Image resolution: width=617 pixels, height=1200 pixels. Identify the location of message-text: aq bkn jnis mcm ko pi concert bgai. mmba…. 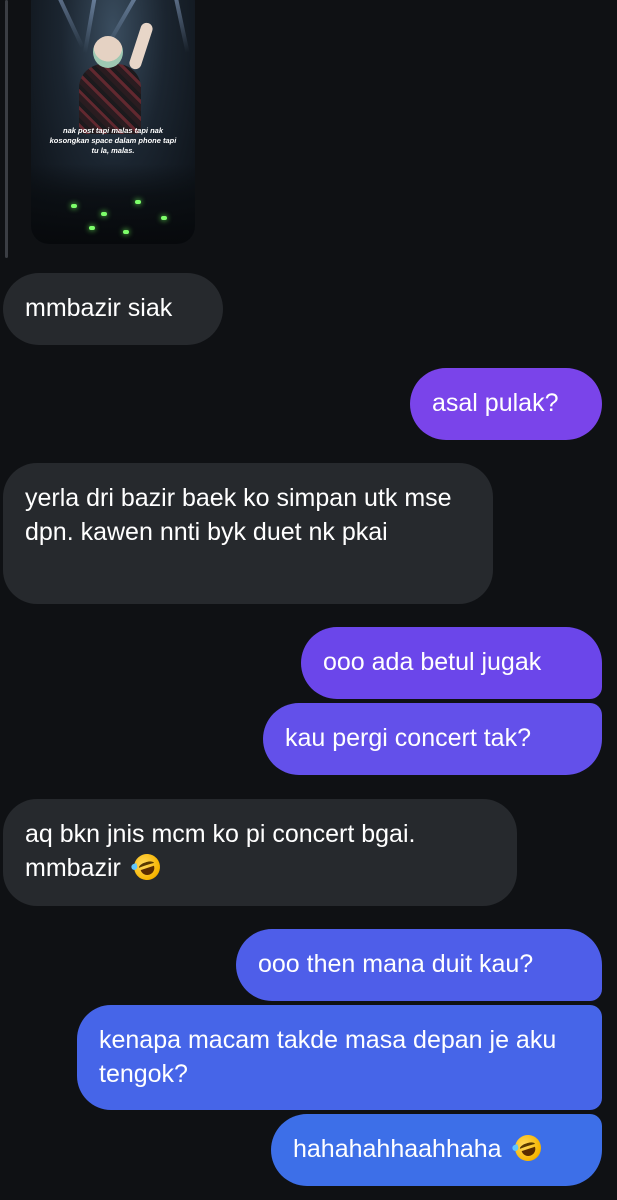
(220, 851).